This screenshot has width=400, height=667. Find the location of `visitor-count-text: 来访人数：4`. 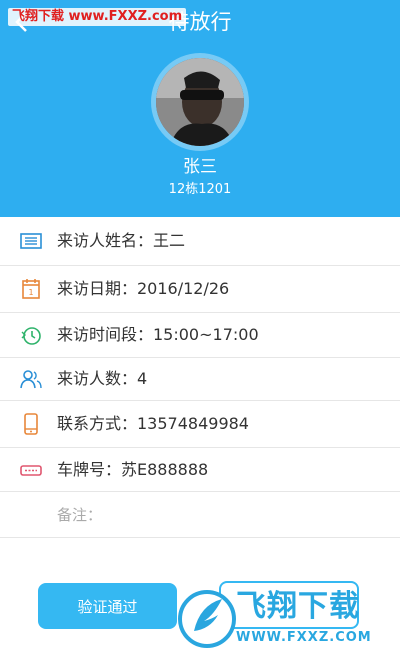

visitor-count-text: 来访人数：4 is located at coordinates (102, 378).